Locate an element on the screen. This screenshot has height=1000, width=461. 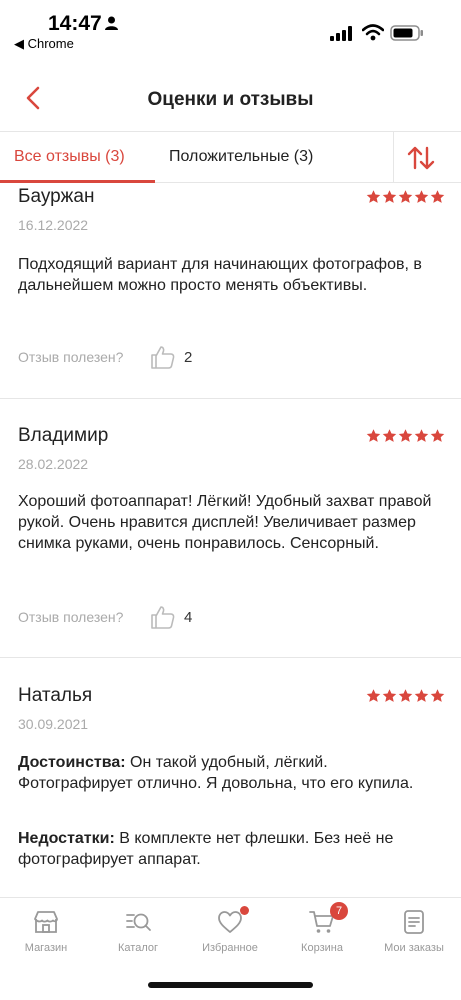
nav-cart: 7 Корзина is located at coordinates (322, 928).